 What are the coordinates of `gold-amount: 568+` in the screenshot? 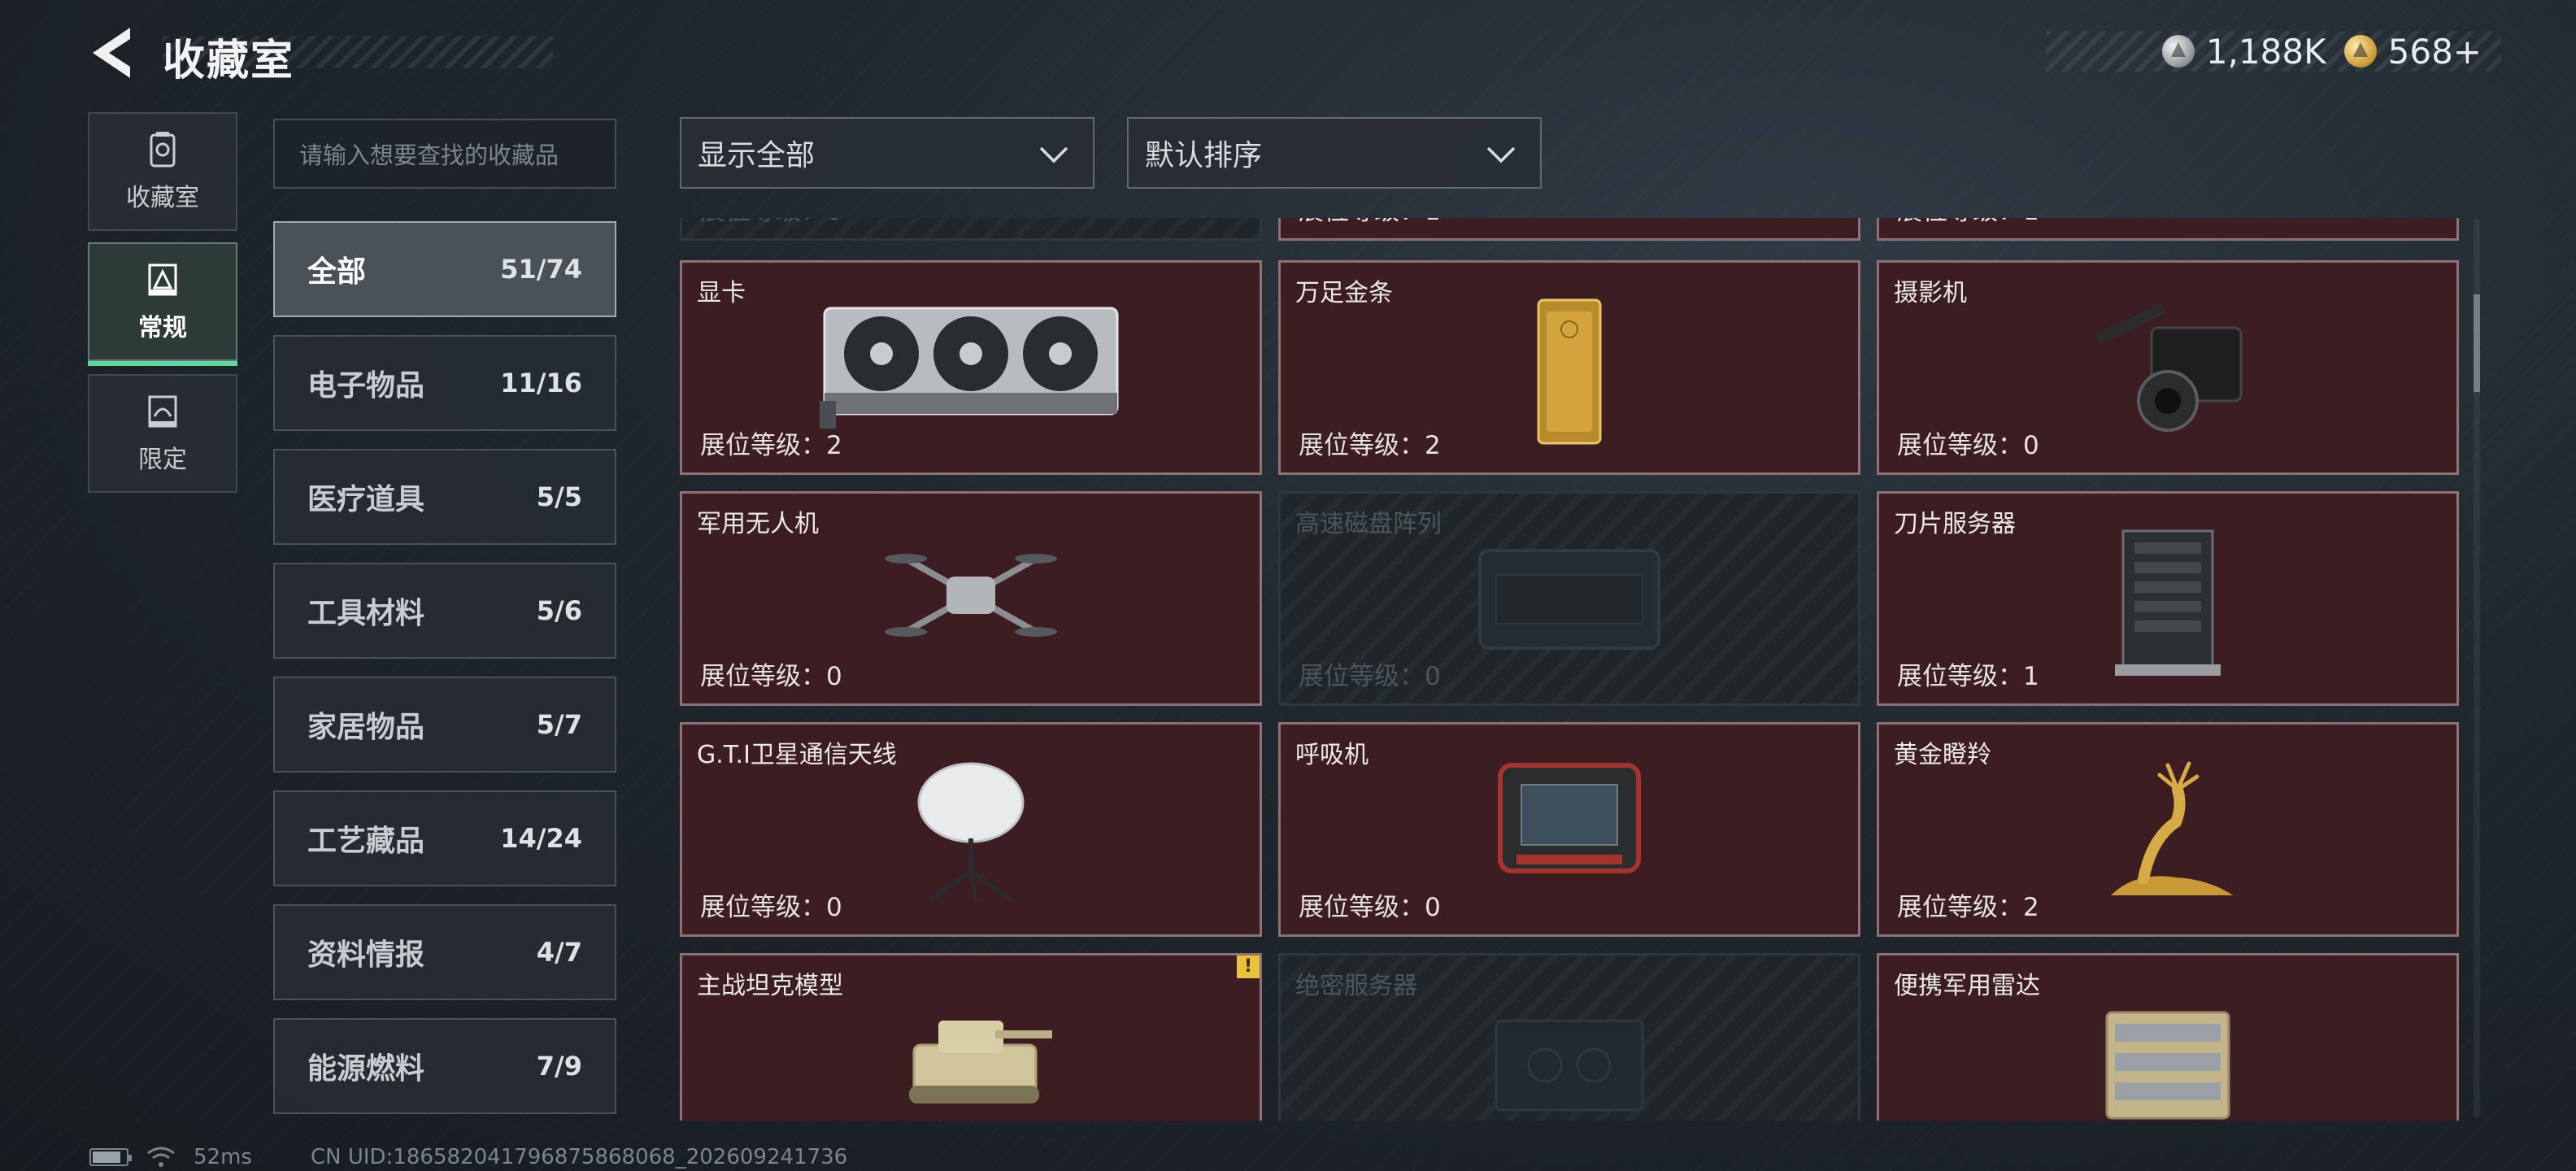 It's located at (2435, 51).